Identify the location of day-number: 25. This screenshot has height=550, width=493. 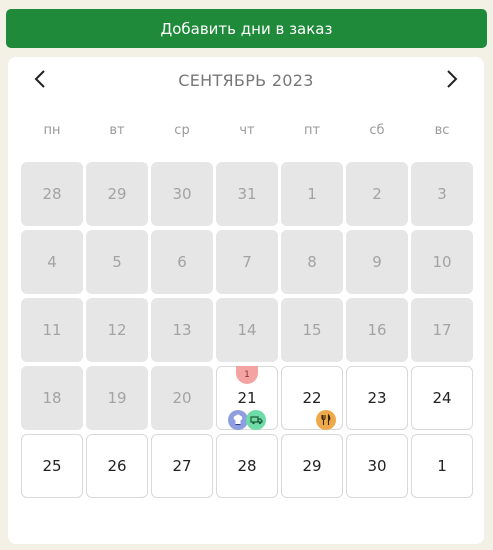
(52, 466).